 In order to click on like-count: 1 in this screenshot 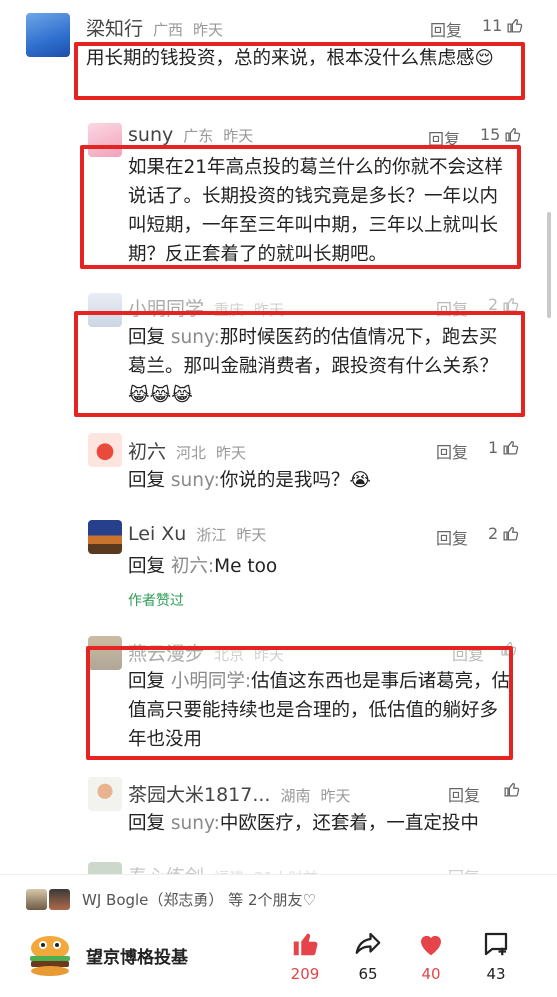, I will do `click(493, 447)`.